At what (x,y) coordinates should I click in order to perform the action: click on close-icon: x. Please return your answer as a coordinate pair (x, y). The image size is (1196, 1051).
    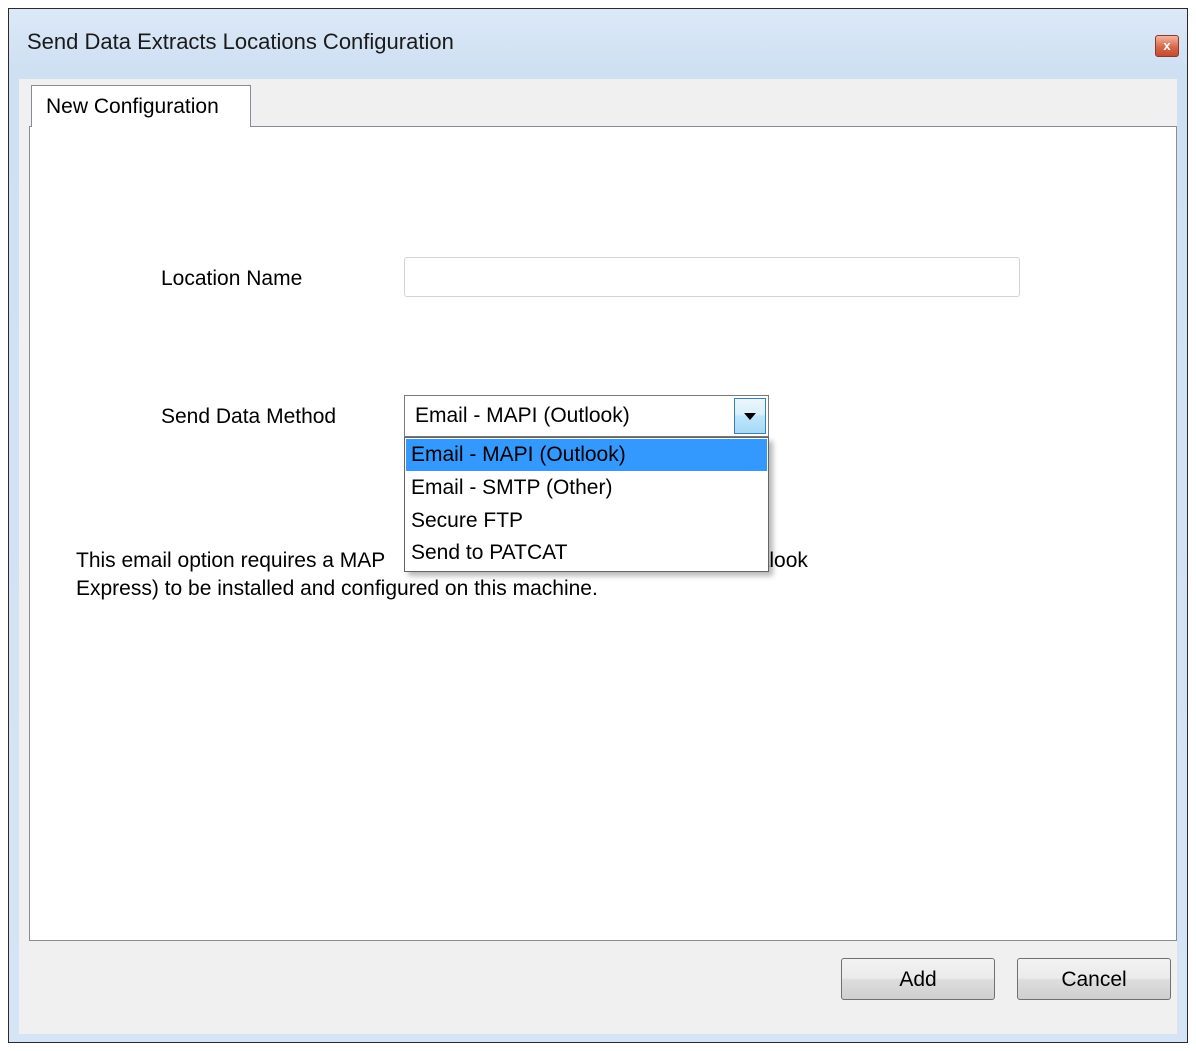
    Looking at the image, I should click on (1167, 45).